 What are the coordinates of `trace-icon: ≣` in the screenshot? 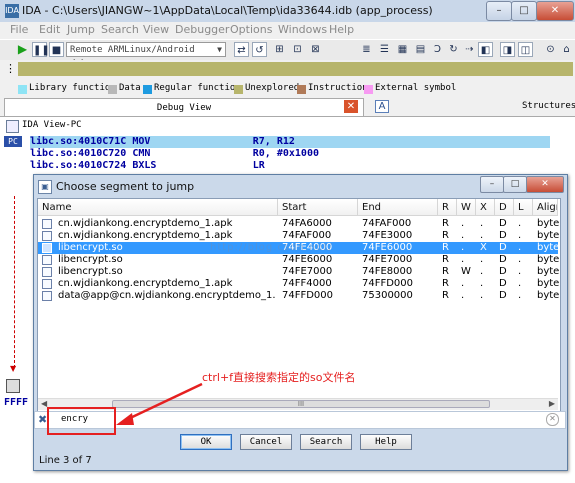 It's located at (366, 49).